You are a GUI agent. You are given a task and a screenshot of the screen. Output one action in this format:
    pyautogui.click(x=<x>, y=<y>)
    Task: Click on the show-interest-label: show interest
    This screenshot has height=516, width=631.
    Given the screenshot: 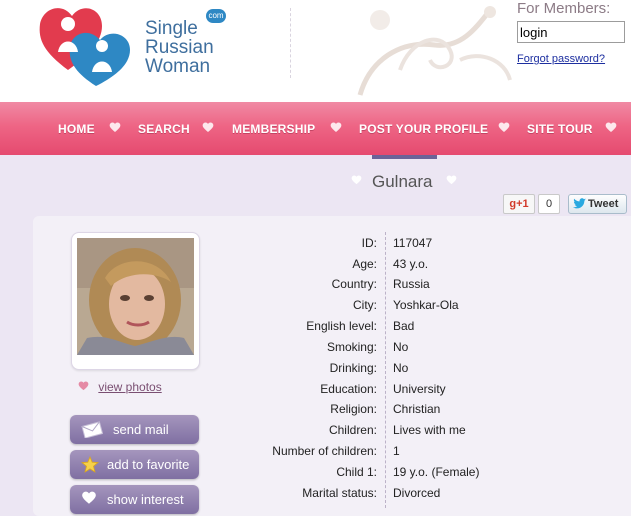 What is the action you would take?
    pyautogui.click(x=145, y=499)
    